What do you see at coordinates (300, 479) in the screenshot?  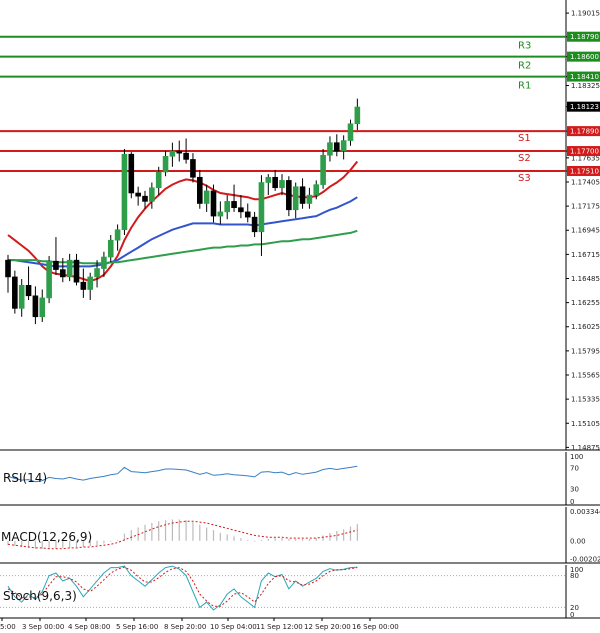 I see `rsi-panel: 100 70 30 0 RSI(14)` at bounding box center [300, 479].